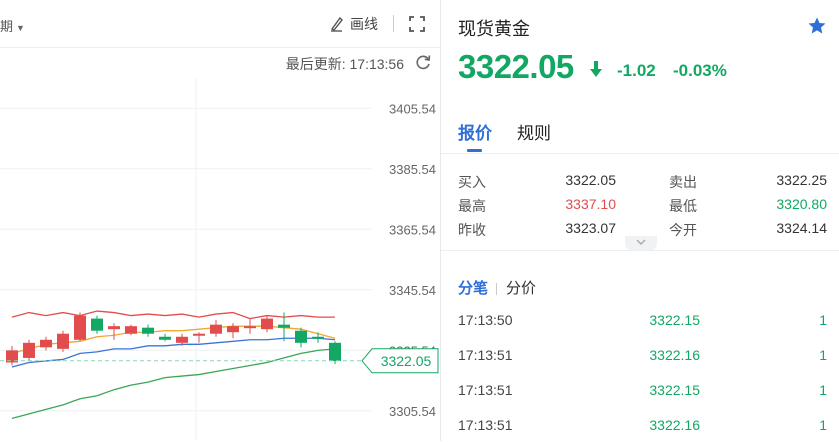 This screenshot has height=442, width=839. Describe the element at coordinates (412, 108) in the screenshot. I see `y-tick-label: 3405.54` at that location.